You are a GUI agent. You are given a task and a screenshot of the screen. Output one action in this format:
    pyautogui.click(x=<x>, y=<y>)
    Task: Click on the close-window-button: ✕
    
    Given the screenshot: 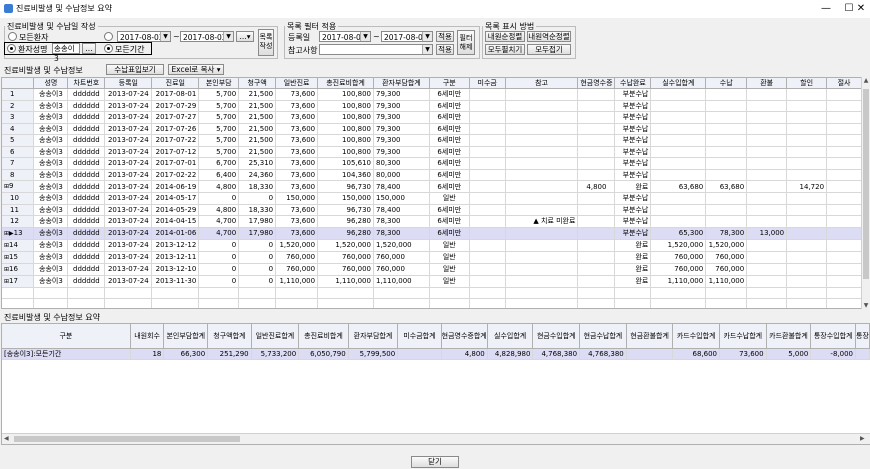 What is the action you would take?
    pyautogui.click(x=861, y=9)
    